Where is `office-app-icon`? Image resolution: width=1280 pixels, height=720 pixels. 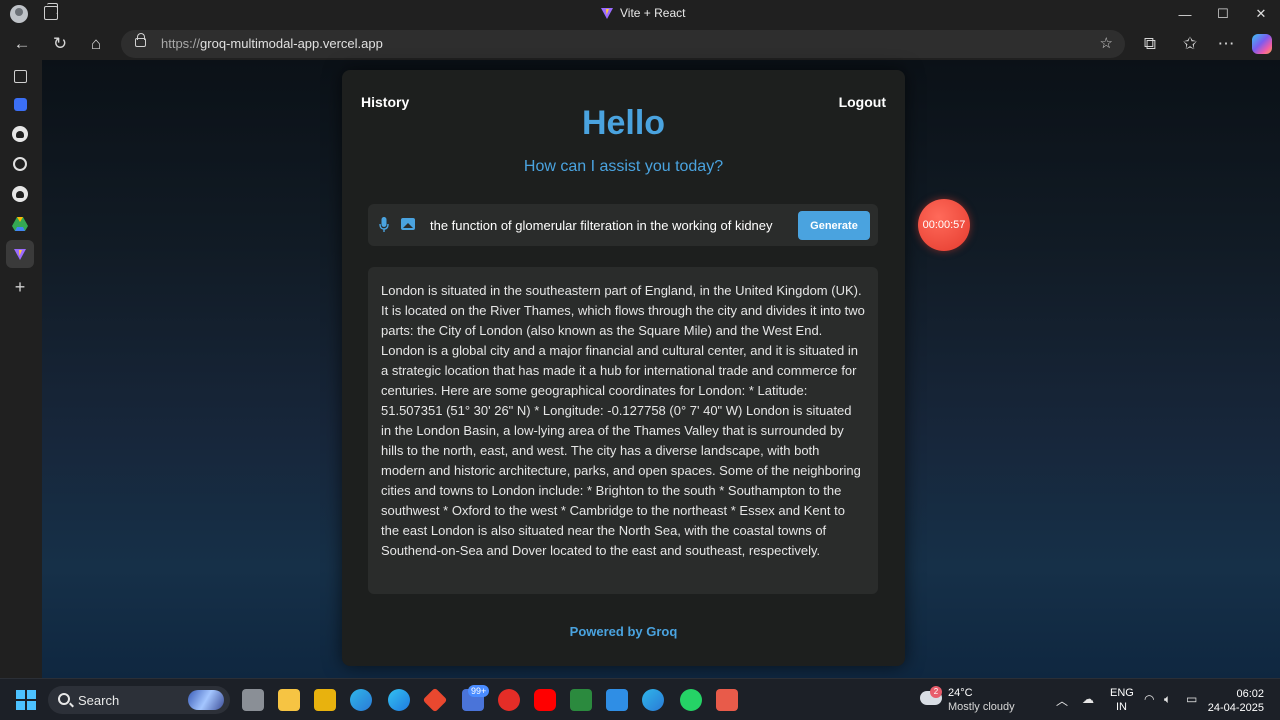
office-app-icon is located at coordinates (325, 700).